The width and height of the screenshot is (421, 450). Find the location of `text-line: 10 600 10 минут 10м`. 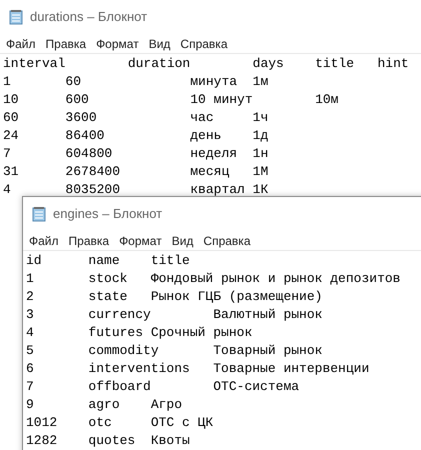

text-line: 10 600 10 минут 10м is located at coordinates (170, 100).